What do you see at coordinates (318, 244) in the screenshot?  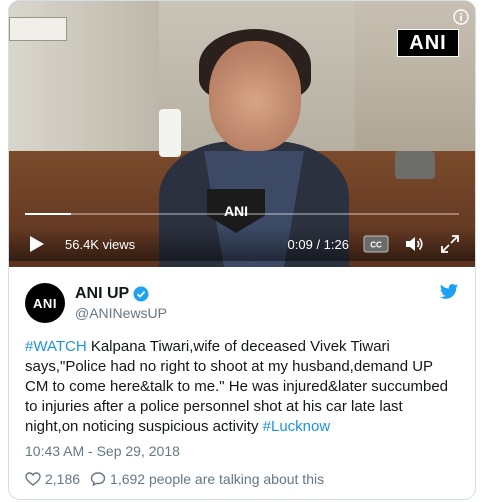 I see `video-time: 0:09 / 1:26` at bounding box center [318, 244].